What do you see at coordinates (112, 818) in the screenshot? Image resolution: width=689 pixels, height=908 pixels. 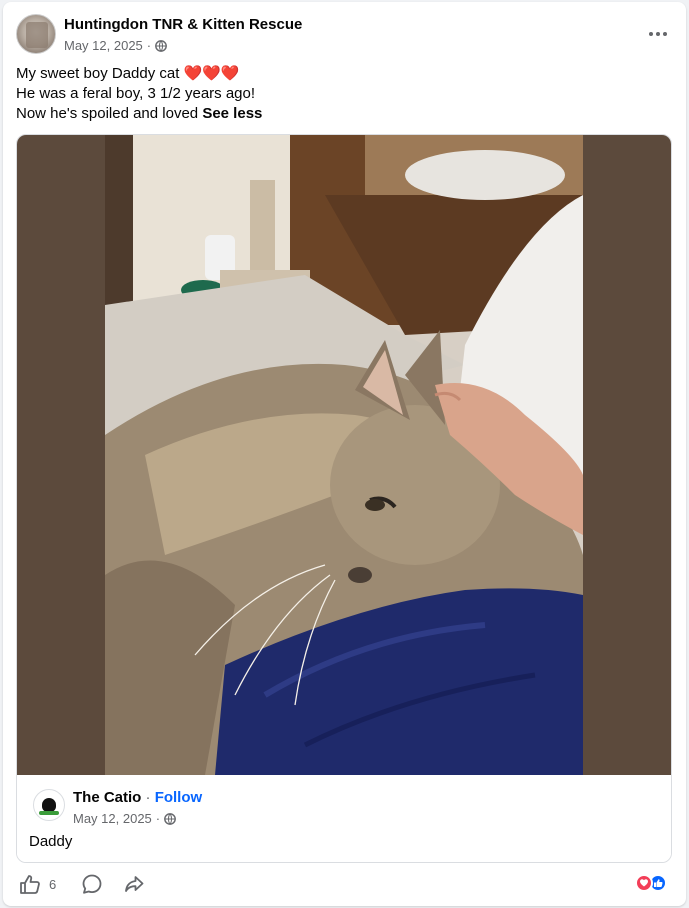 I see `shared-date: May 12, 2025` at bounding box center [112, 818].